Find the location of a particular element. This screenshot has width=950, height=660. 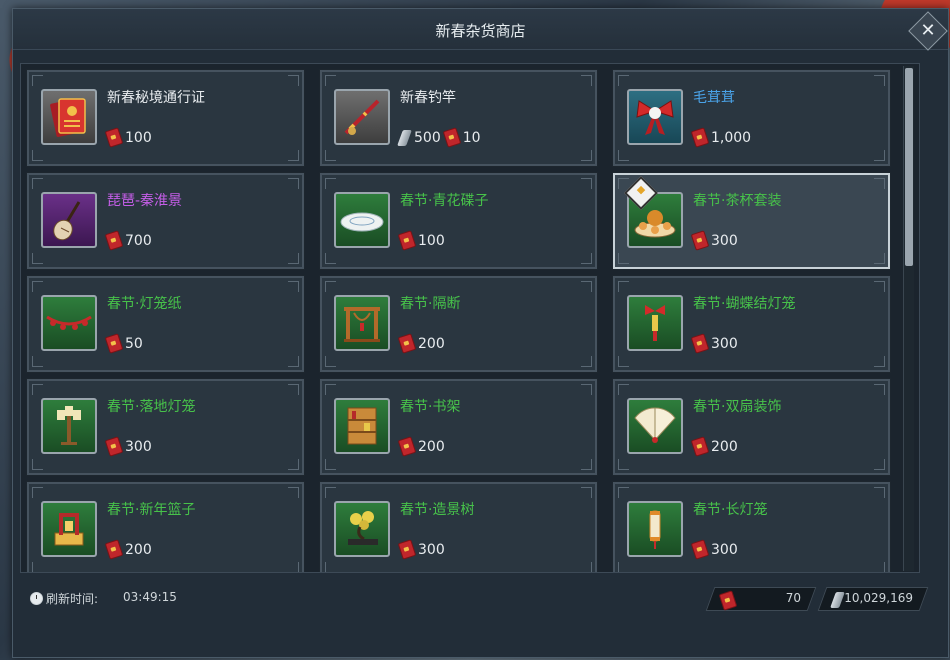

shop-item-card: 春节·隔断 200 is located at coordinates (458, 324).